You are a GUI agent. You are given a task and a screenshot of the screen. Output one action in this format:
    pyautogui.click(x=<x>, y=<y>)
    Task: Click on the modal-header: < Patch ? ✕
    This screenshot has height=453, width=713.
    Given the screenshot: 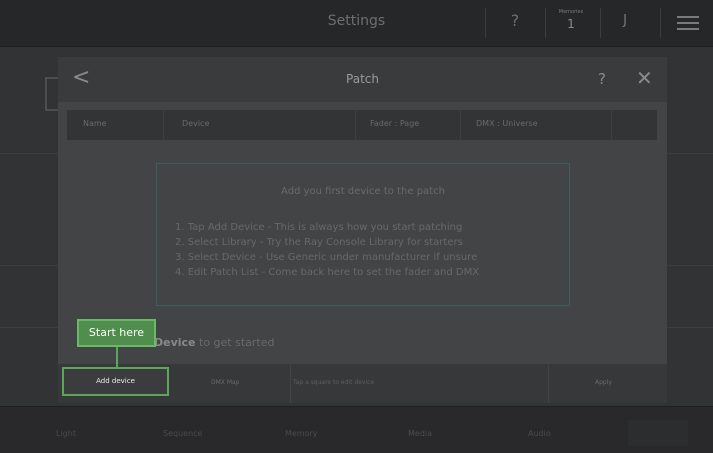 What is the action you would take?
    pyautogui.click(x=362, y=79)
    